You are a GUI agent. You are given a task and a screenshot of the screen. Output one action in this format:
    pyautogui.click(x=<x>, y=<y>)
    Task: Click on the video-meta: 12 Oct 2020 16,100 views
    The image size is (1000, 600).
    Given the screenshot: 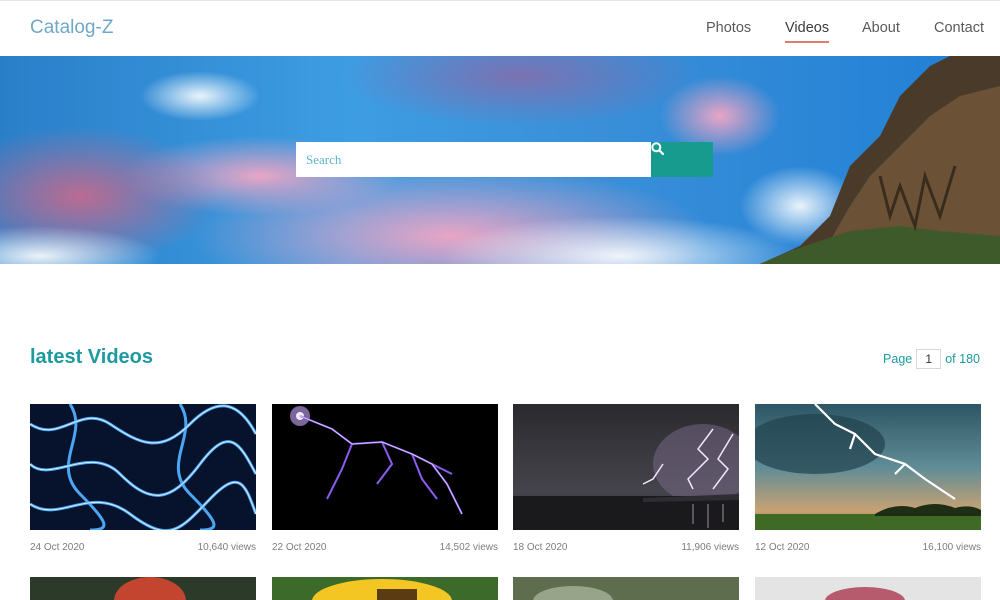 What is the action you would take?
    pyautogui.click(x=868, y=547)
    